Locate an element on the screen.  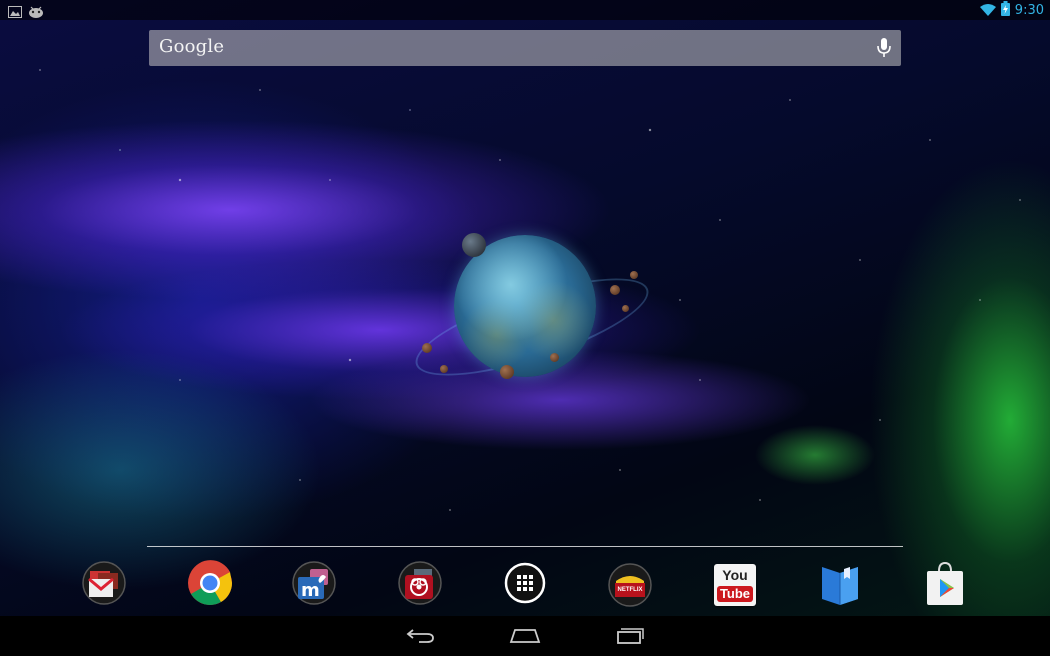
messenger-folder-icon: m is located at coordinates (314, 585).